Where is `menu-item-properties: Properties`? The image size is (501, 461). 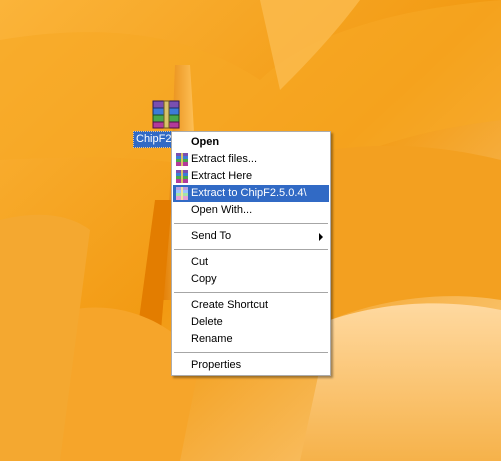
menu-item-properties: Properties is located at coordinates (251, 365).